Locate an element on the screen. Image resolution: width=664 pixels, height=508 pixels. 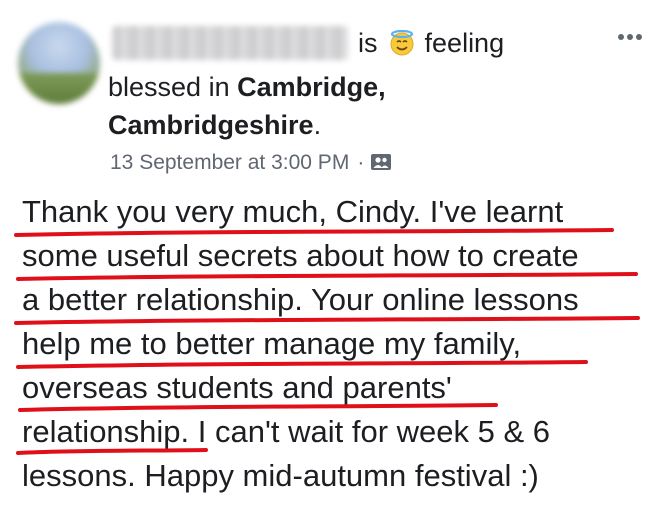
activity-prefix: is is located at coordinates (368, 43).